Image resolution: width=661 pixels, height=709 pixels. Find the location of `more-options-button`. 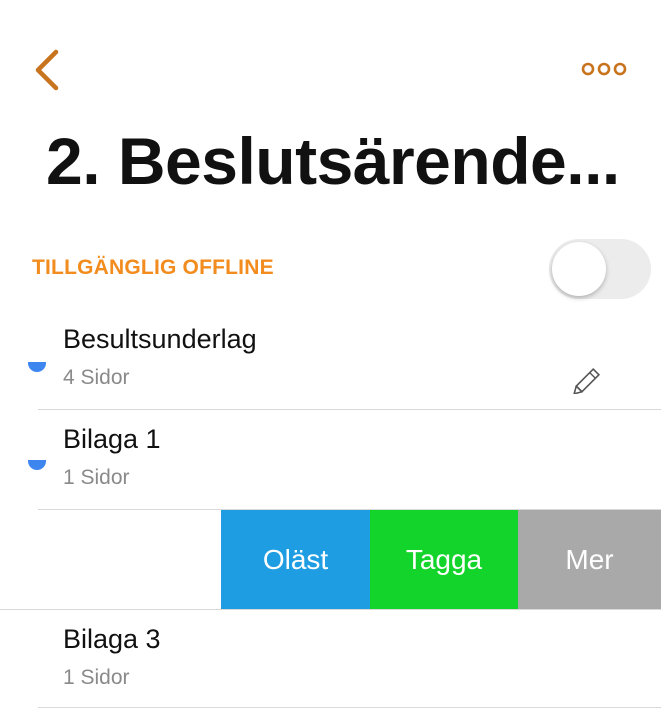

more-options-button is located at coordinates (604, 69).